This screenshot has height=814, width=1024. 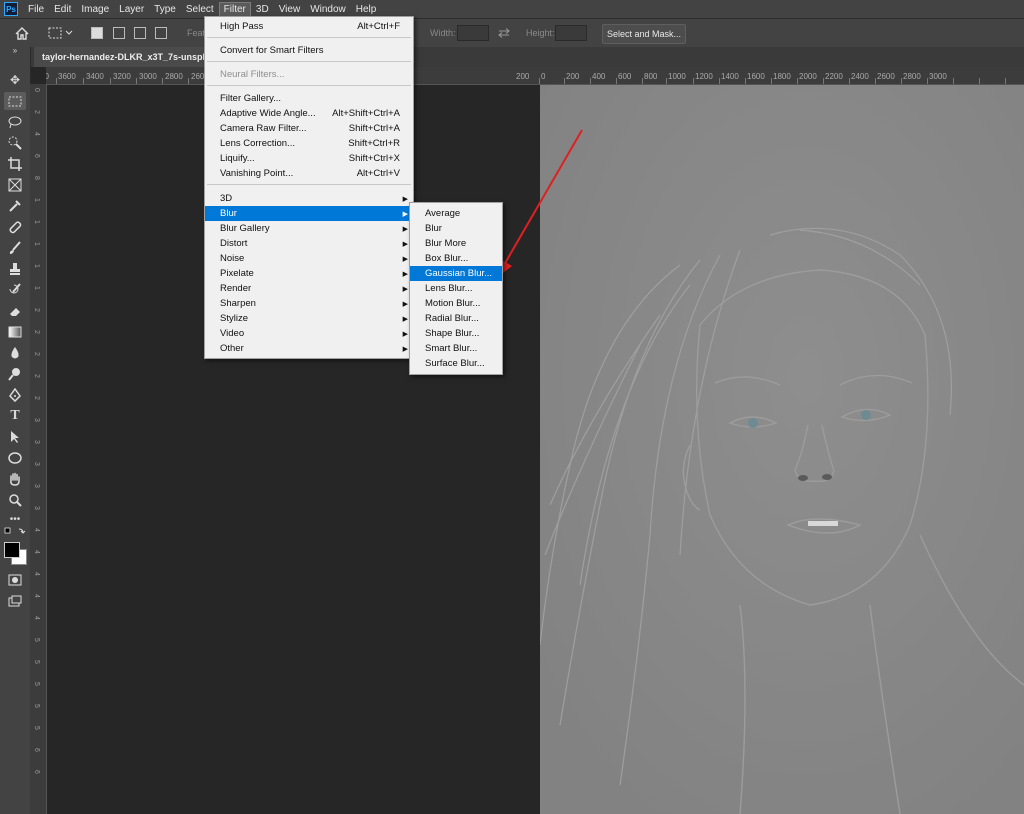 What do you see at coordinates (782, 76) in the screenshot?
I see `ruler-label: 1800` at bounding box center [782, 76].